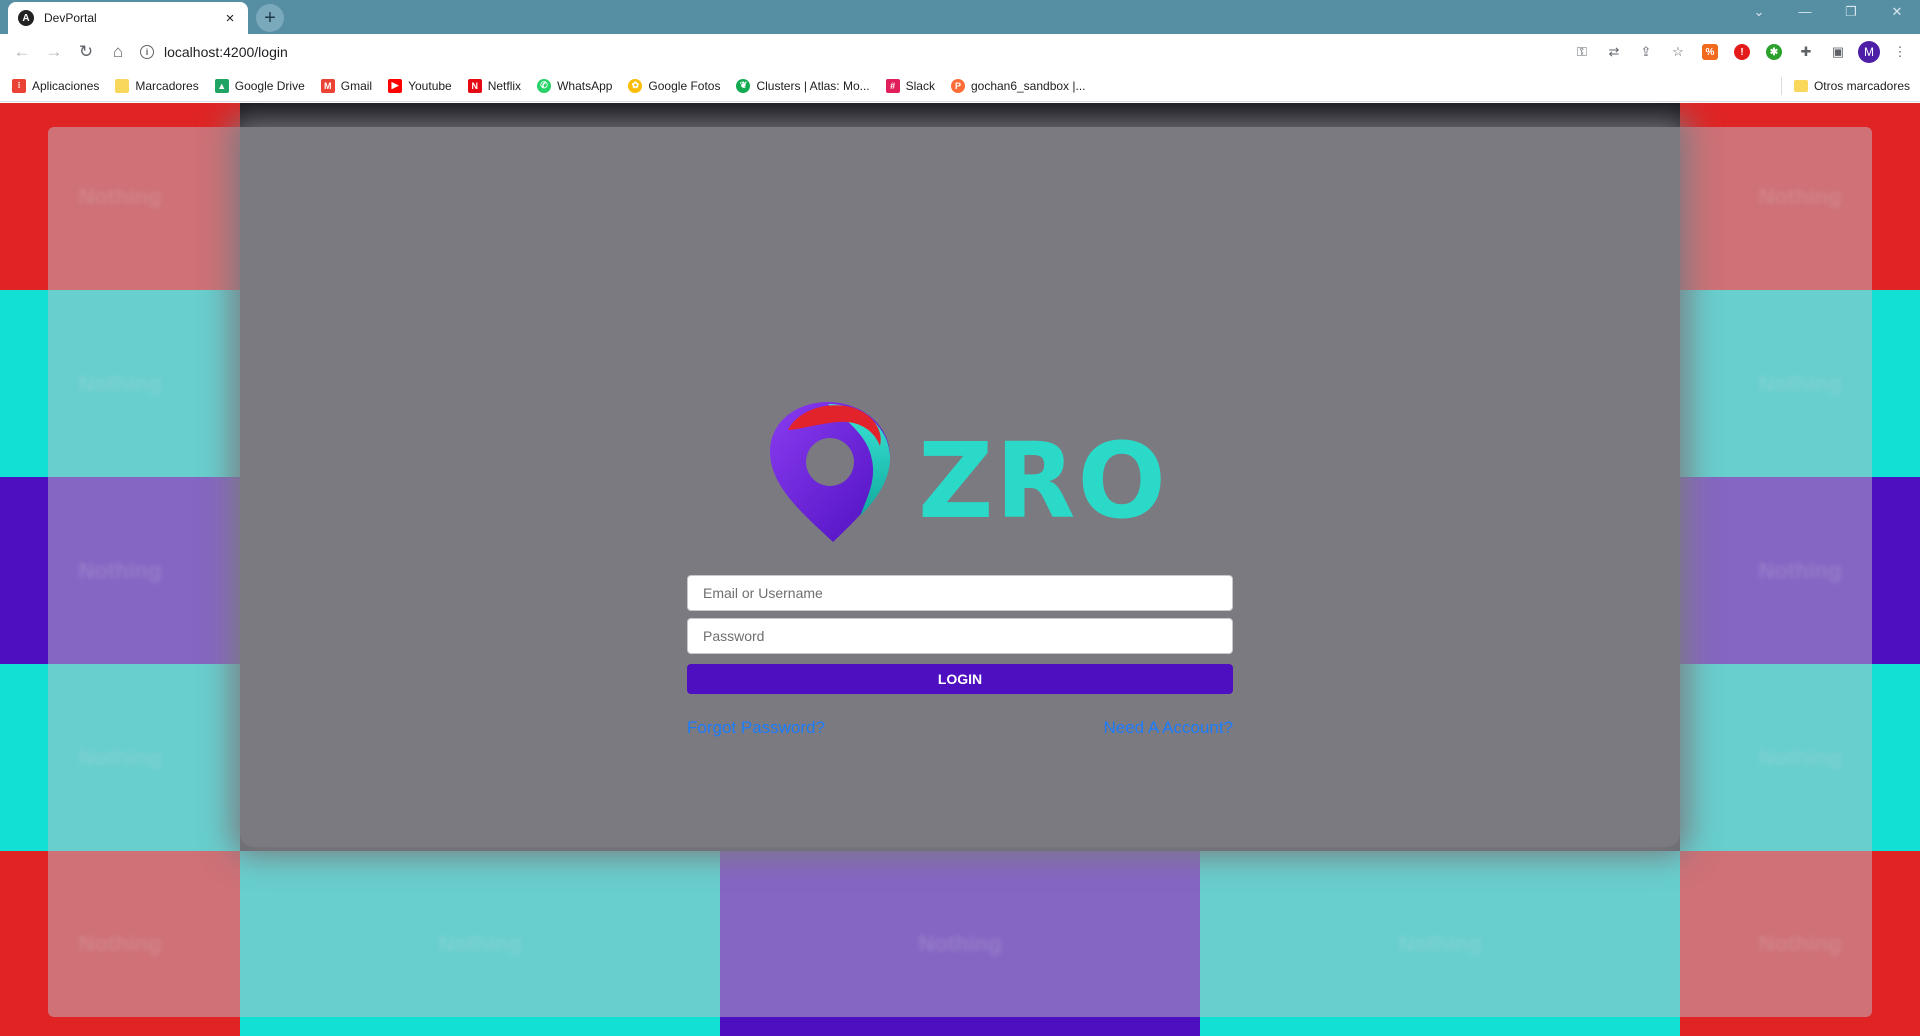  What do you see at coordinates (1774, 52) in the screenshot?
I see `extension-gear-icon: ✱` at bounding box center [1774, 52].